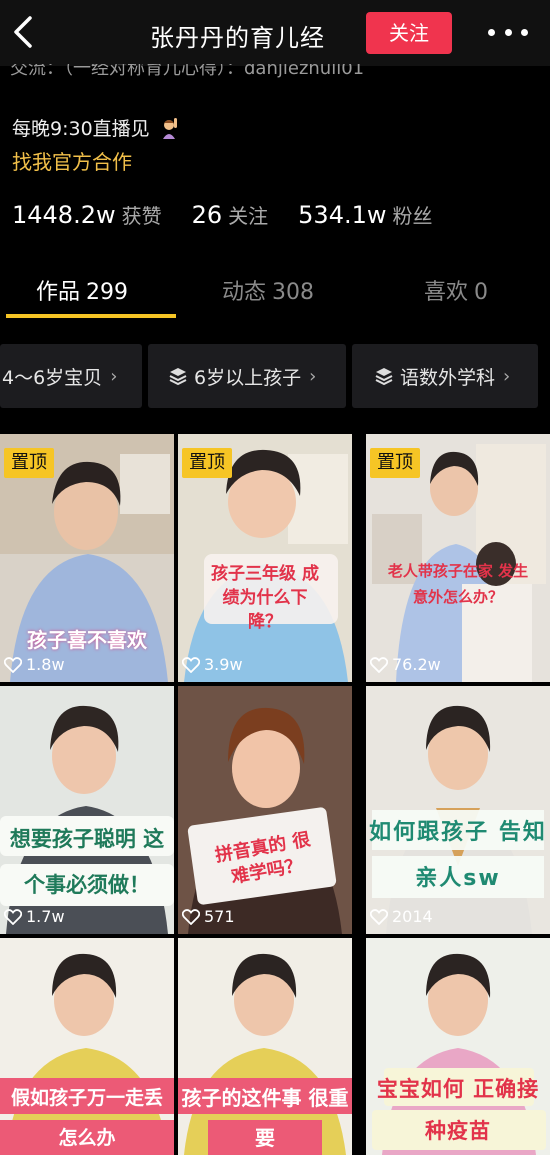  I want to click on chip-label: 6岁以上孩子, so click(248, 377).